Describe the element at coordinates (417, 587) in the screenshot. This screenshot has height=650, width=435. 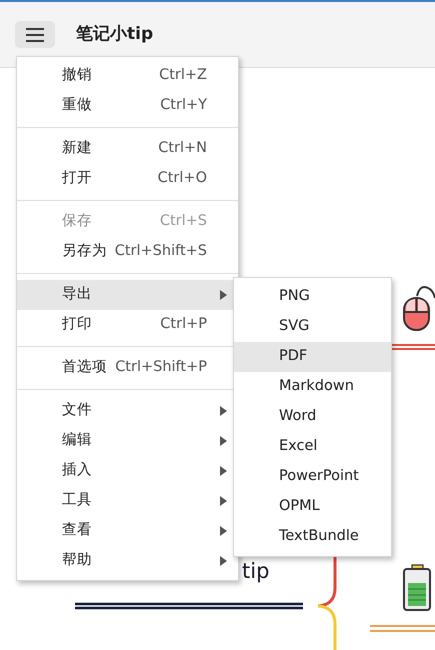
I see `battery-icon` at that location.